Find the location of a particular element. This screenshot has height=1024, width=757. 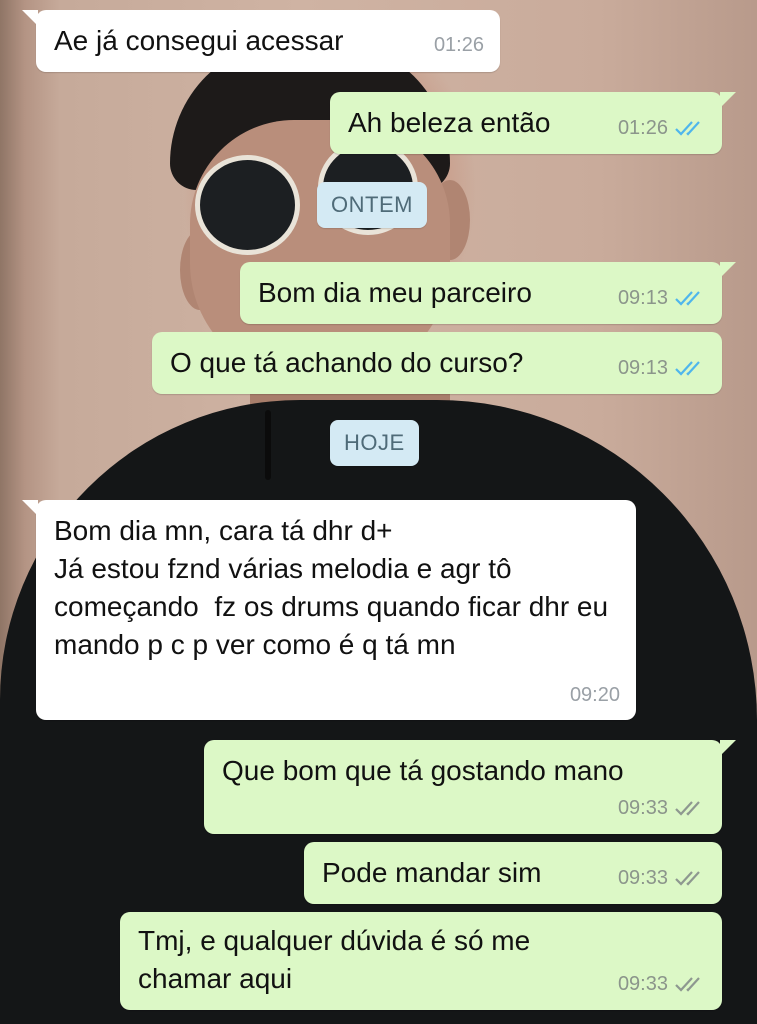

message-time: 09:20 is located at coordinates (594, 695).